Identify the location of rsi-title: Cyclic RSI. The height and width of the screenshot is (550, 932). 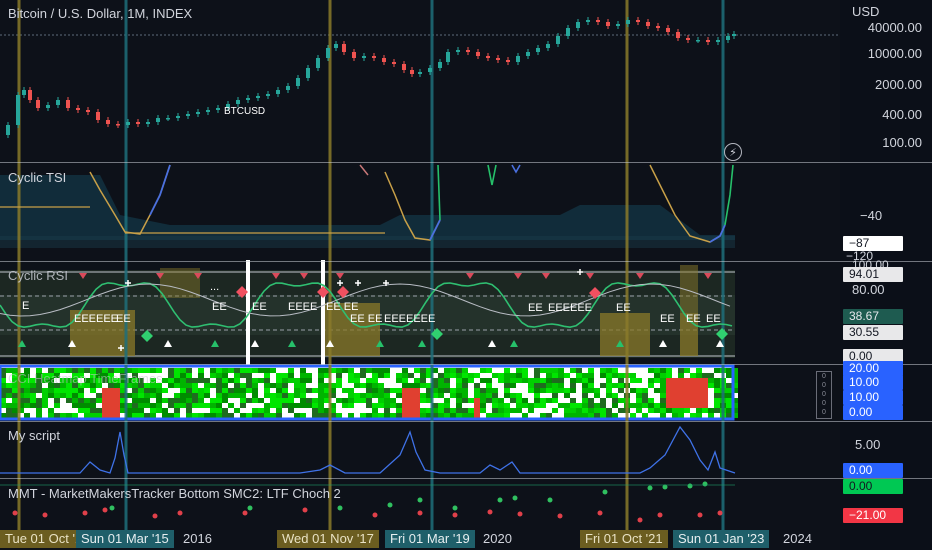
(38, 275).